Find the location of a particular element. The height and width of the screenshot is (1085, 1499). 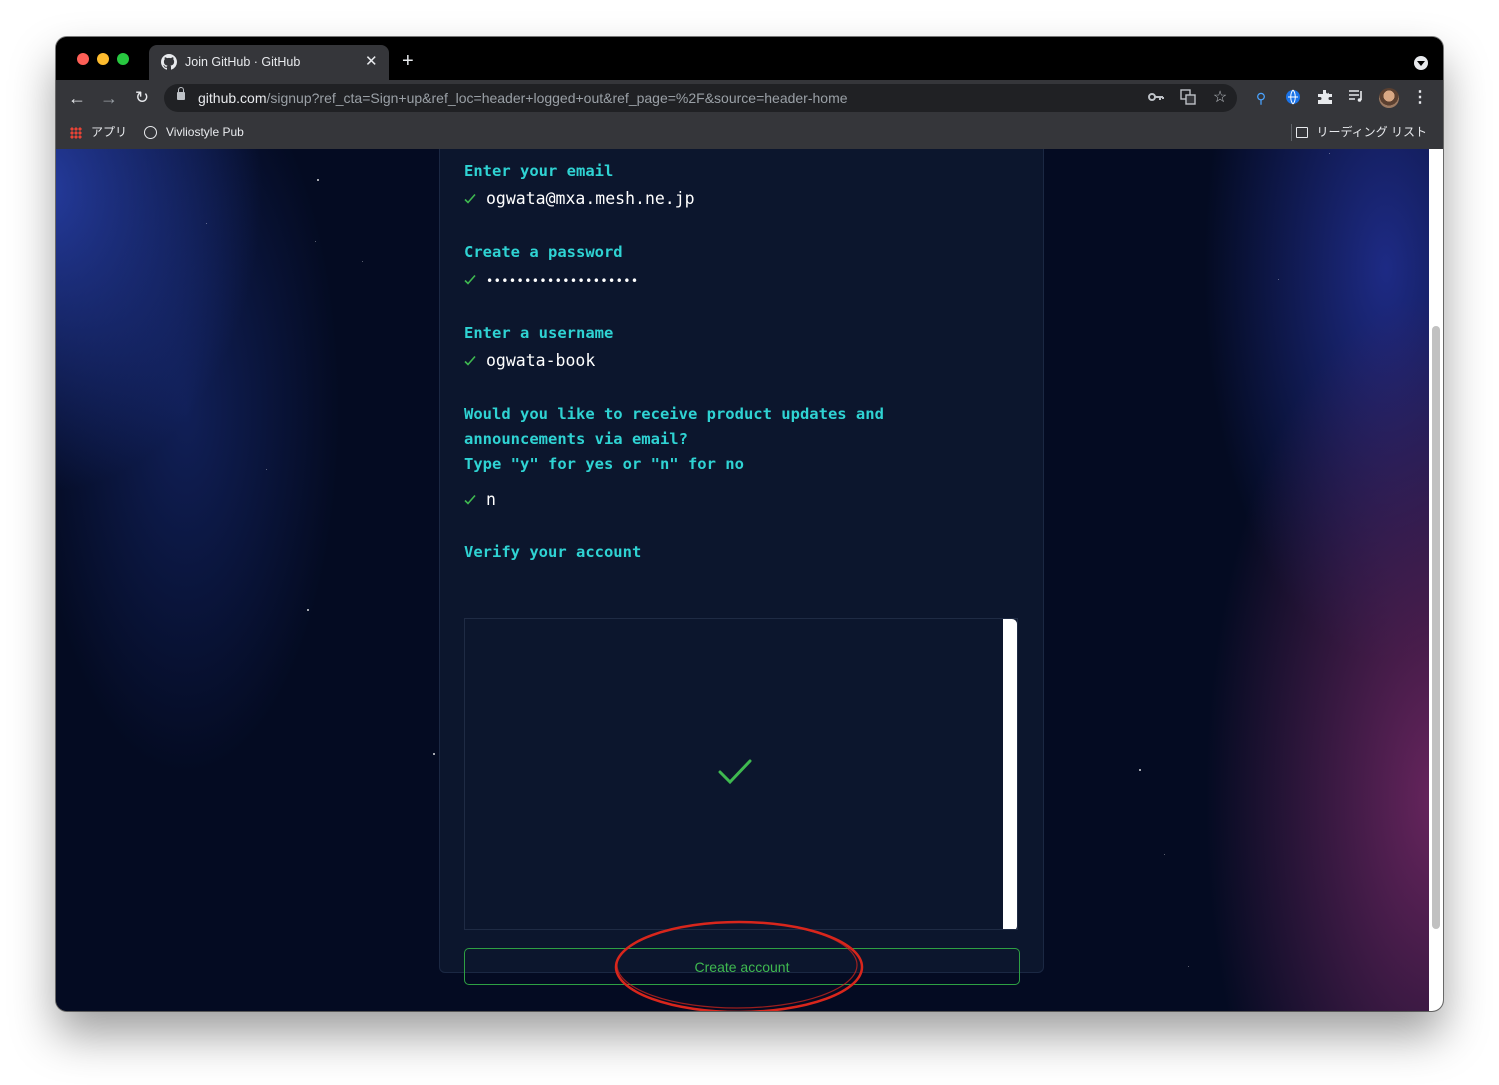

reading-list-button: リーディング リスト is located at coordinates (1361, 132).